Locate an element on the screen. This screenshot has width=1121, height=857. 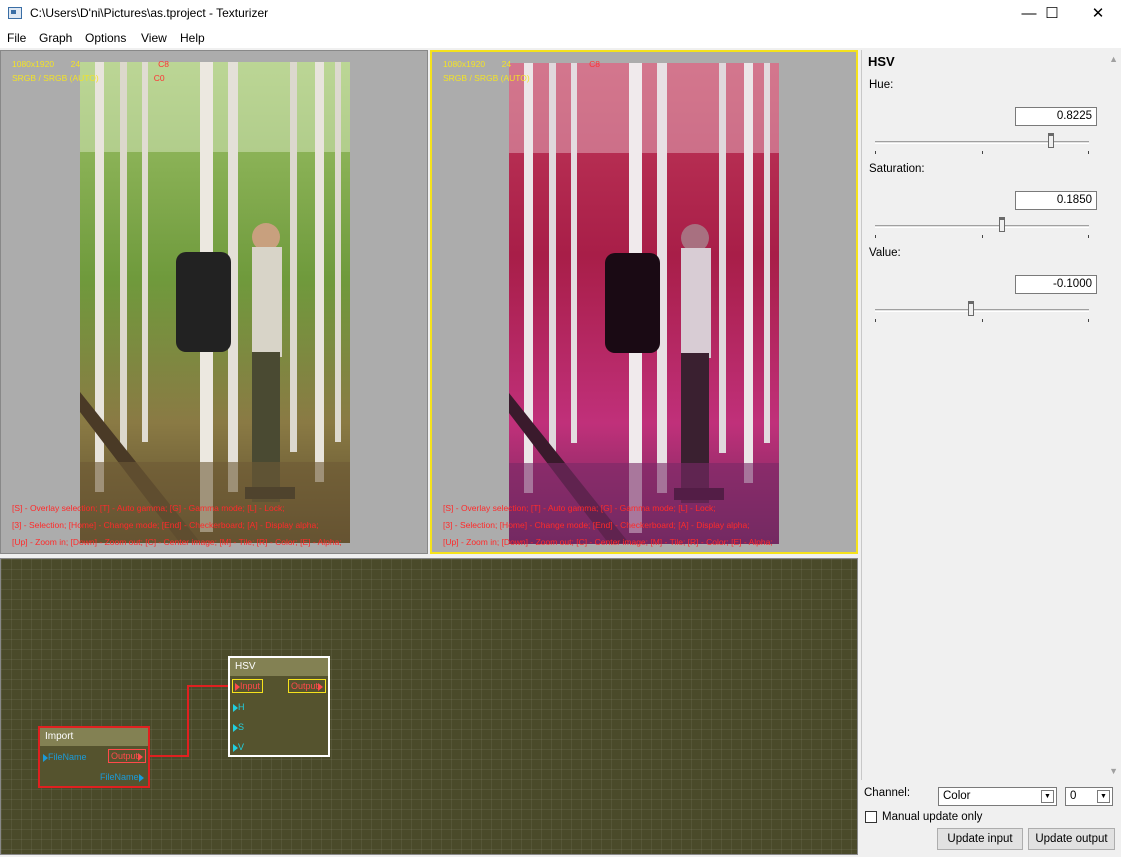
import-filename-input-port: FileName is located at coordinates (65, 757).